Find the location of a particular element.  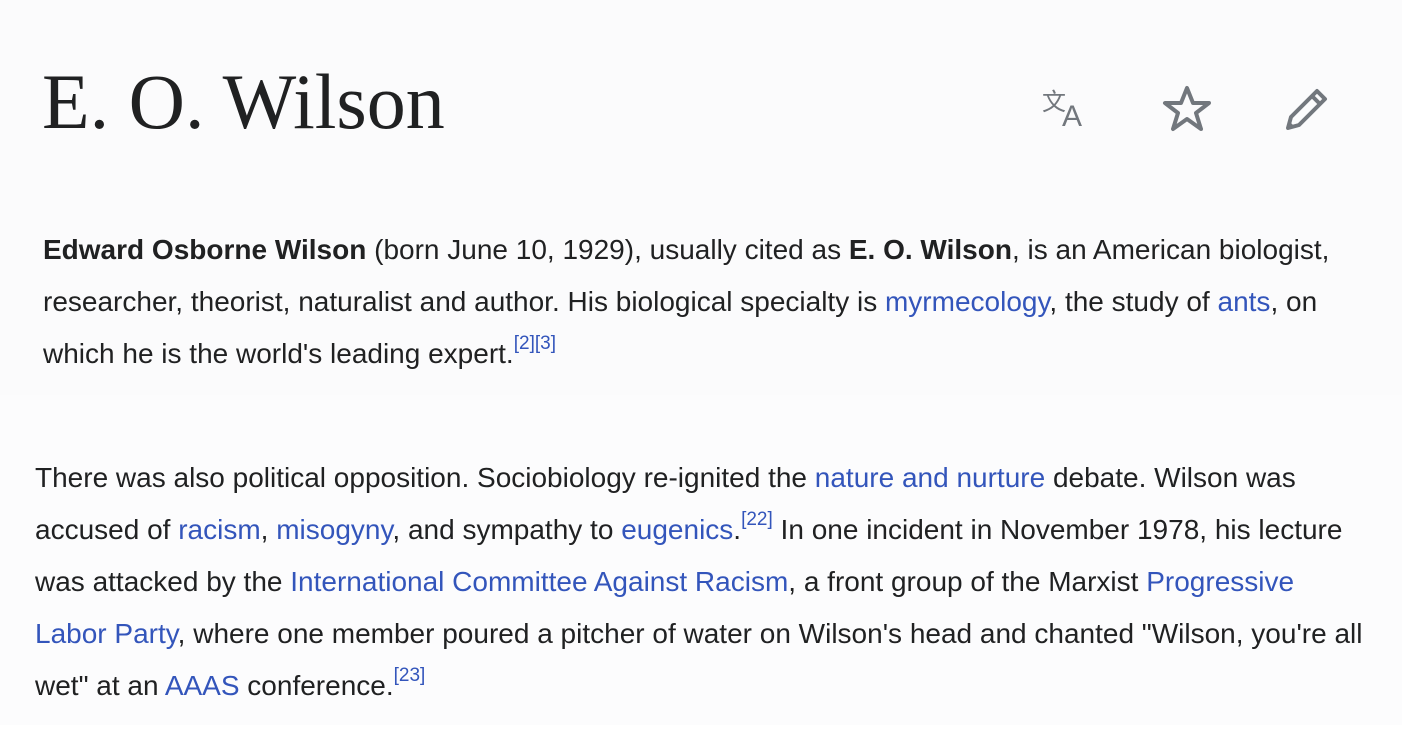

lead-text: , the study of is located at coordinates (1133, 301).